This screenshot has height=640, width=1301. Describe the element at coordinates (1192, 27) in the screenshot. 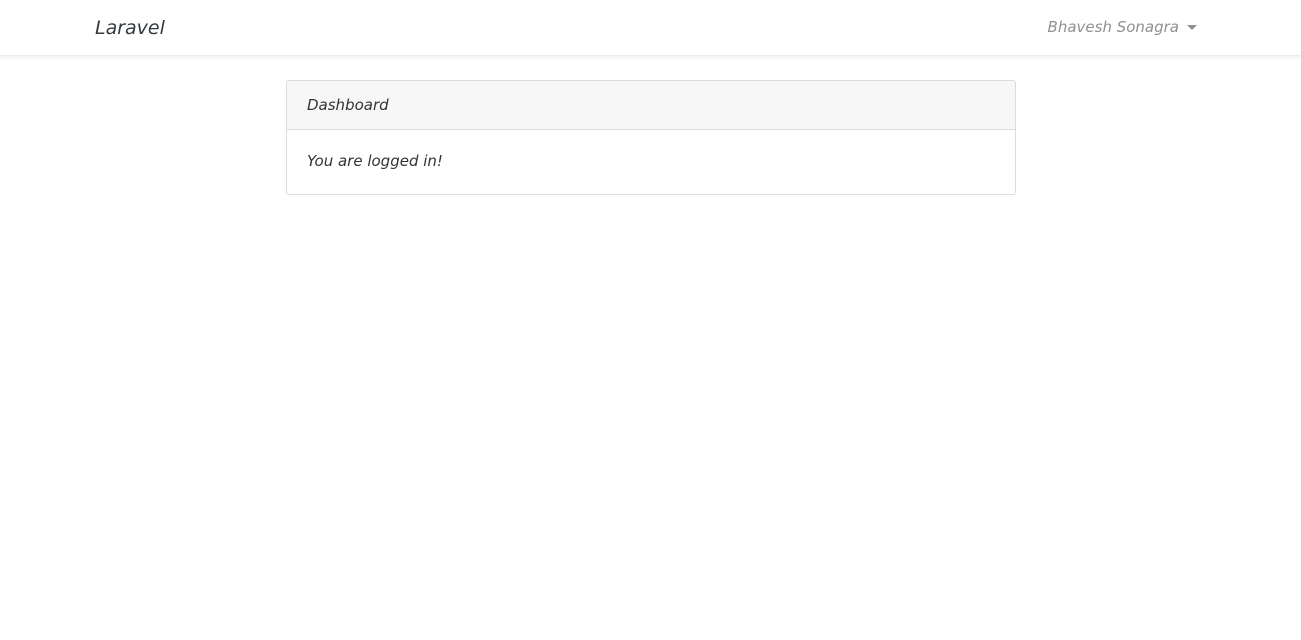

I see `caret-down-icon` at that location.